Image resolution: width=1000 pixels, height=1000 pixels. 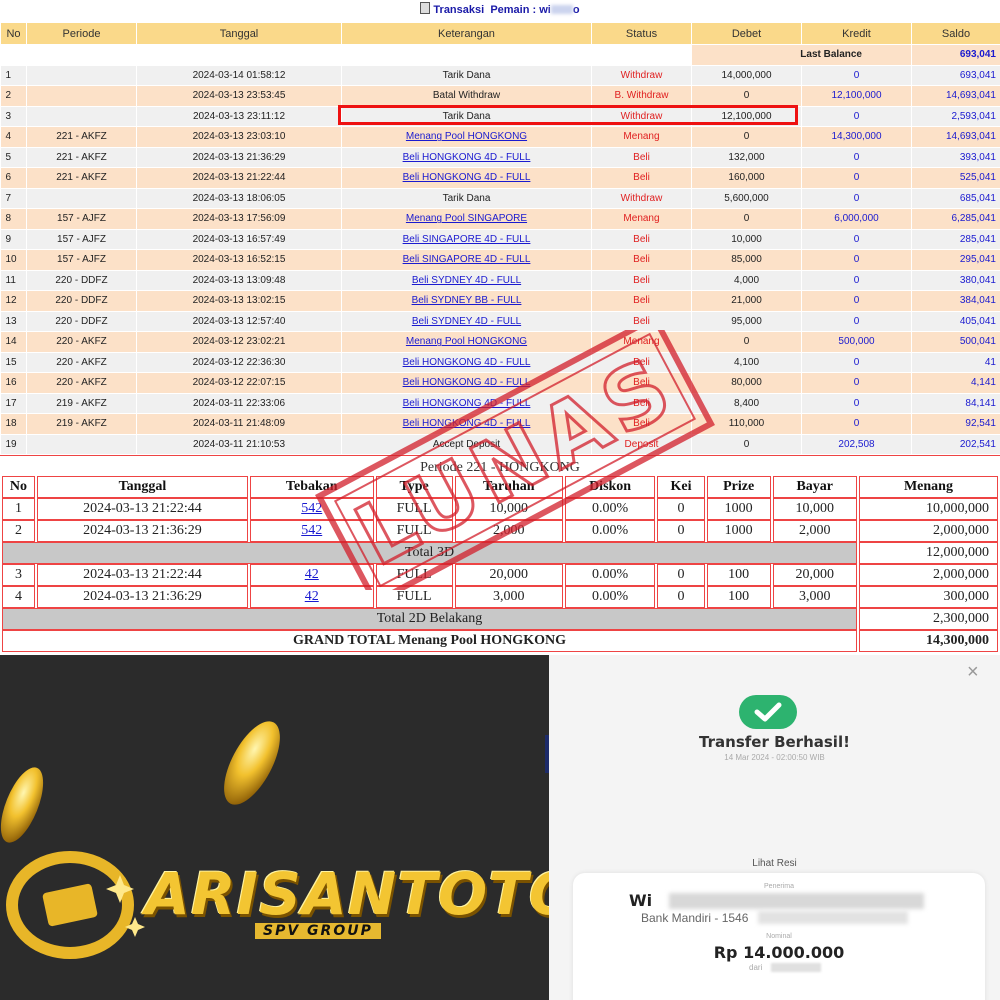 I want to click on coin-icon, so click(x=22, y=805).